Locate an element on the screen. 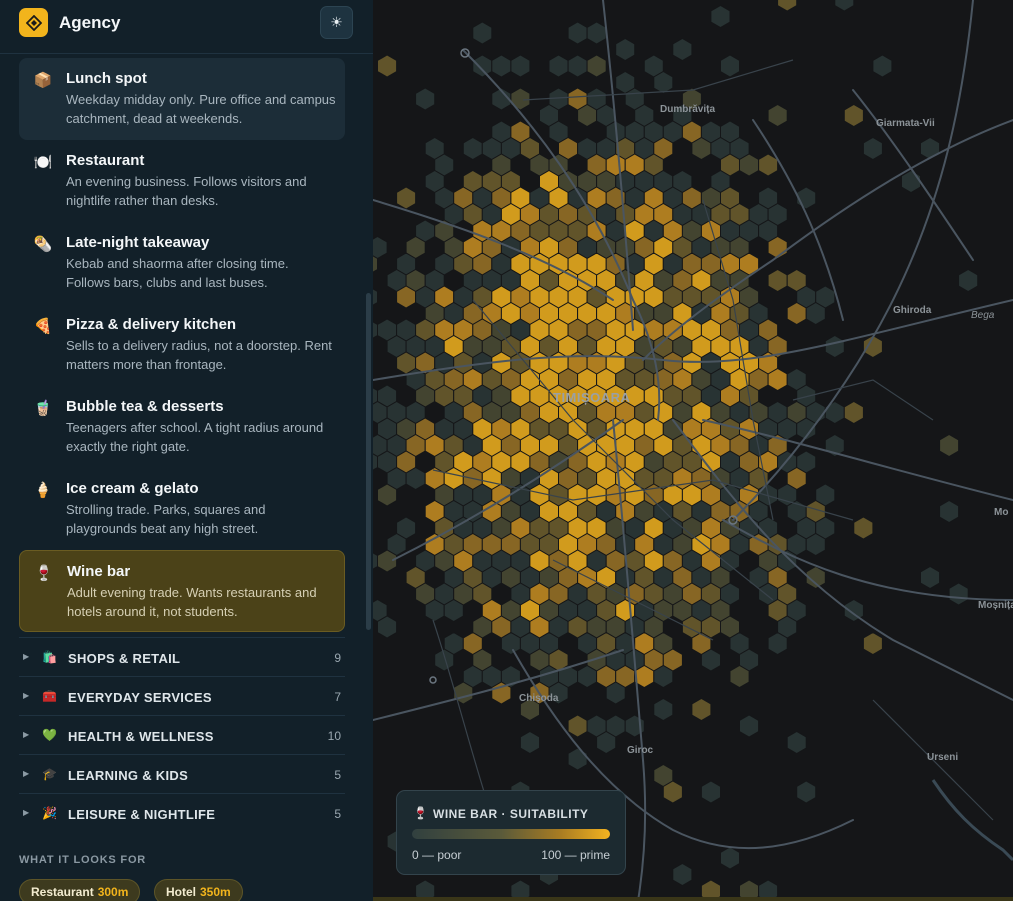 This screenshot has width=1013, height=901. business-card-title: Restaurant is located at coordinates (105, 160).